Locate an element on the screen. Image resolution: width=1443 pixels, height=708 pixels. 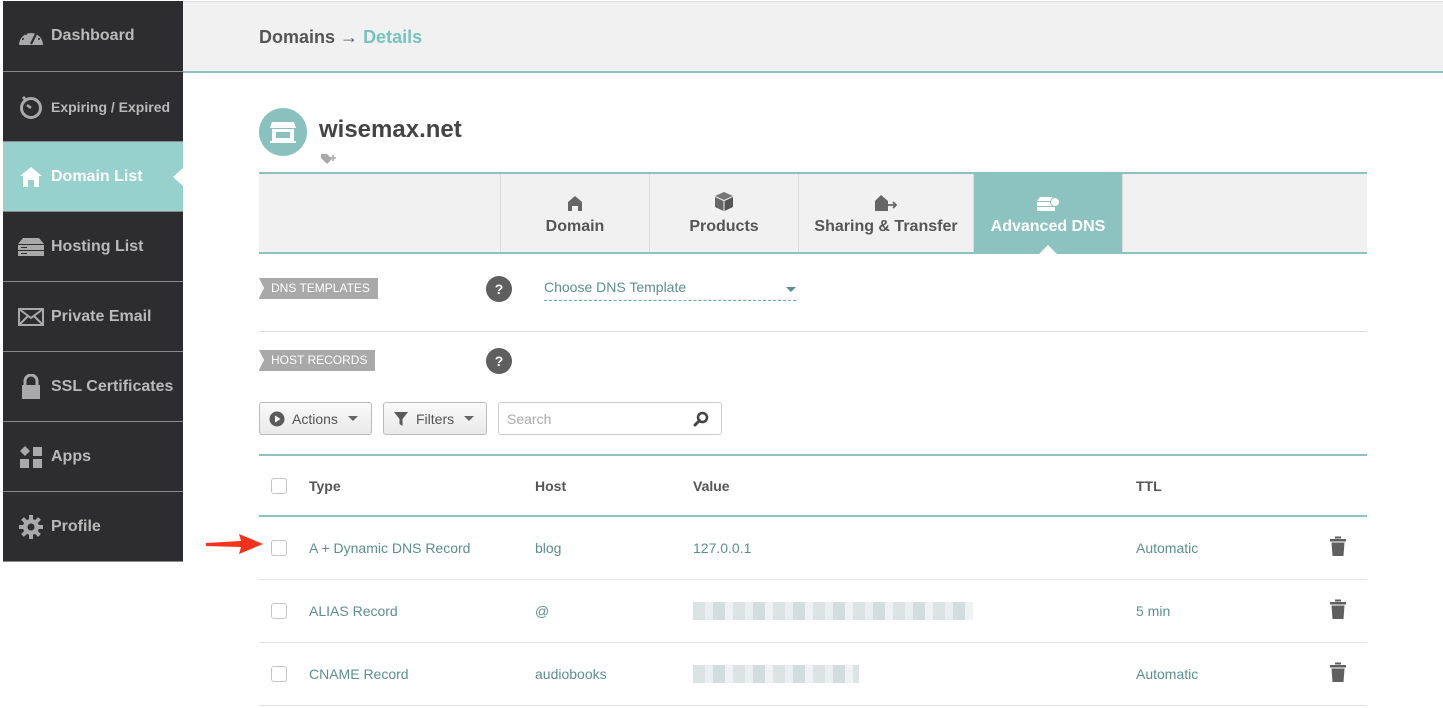
record-ttl: 5 min is located at coordinates (1153, 611).